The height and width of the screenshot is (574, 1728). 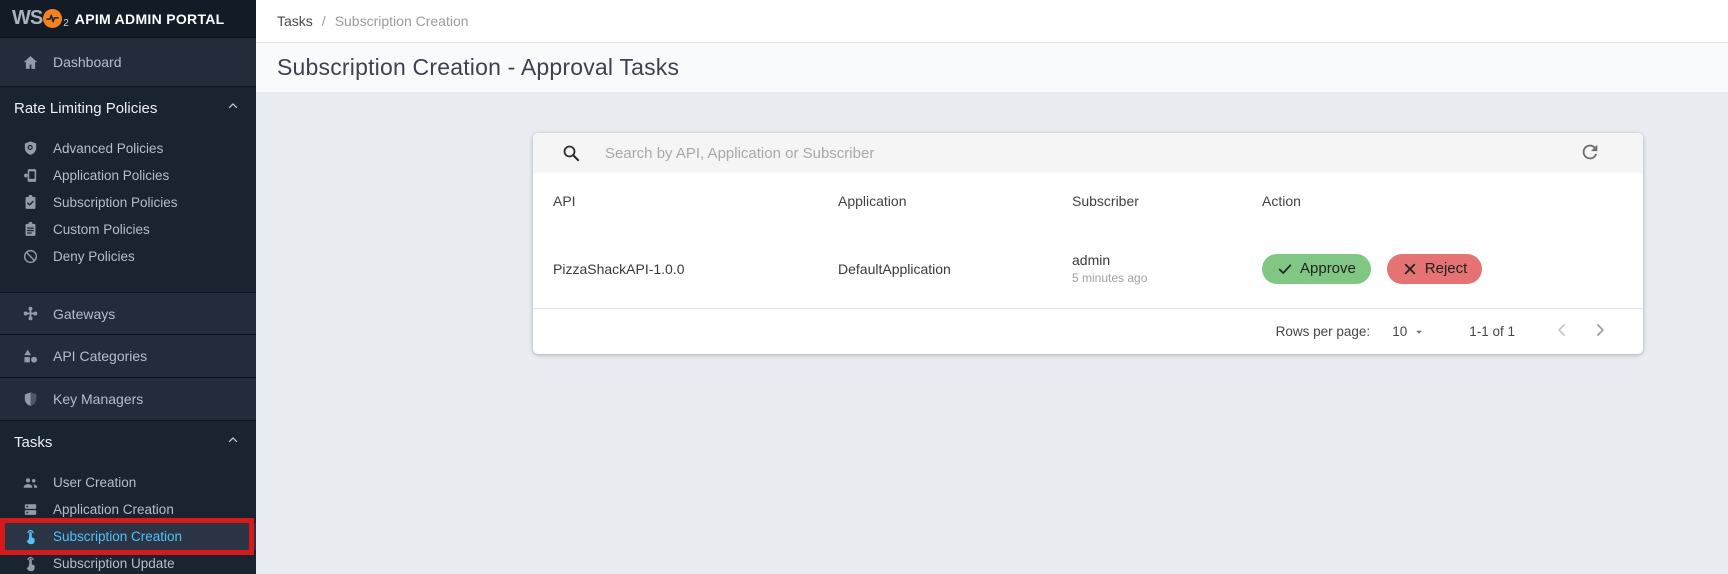 What do you see at coordinates (1091, 153) in the screenshot?
I see `search-input` at bounding box center [1091, 153].